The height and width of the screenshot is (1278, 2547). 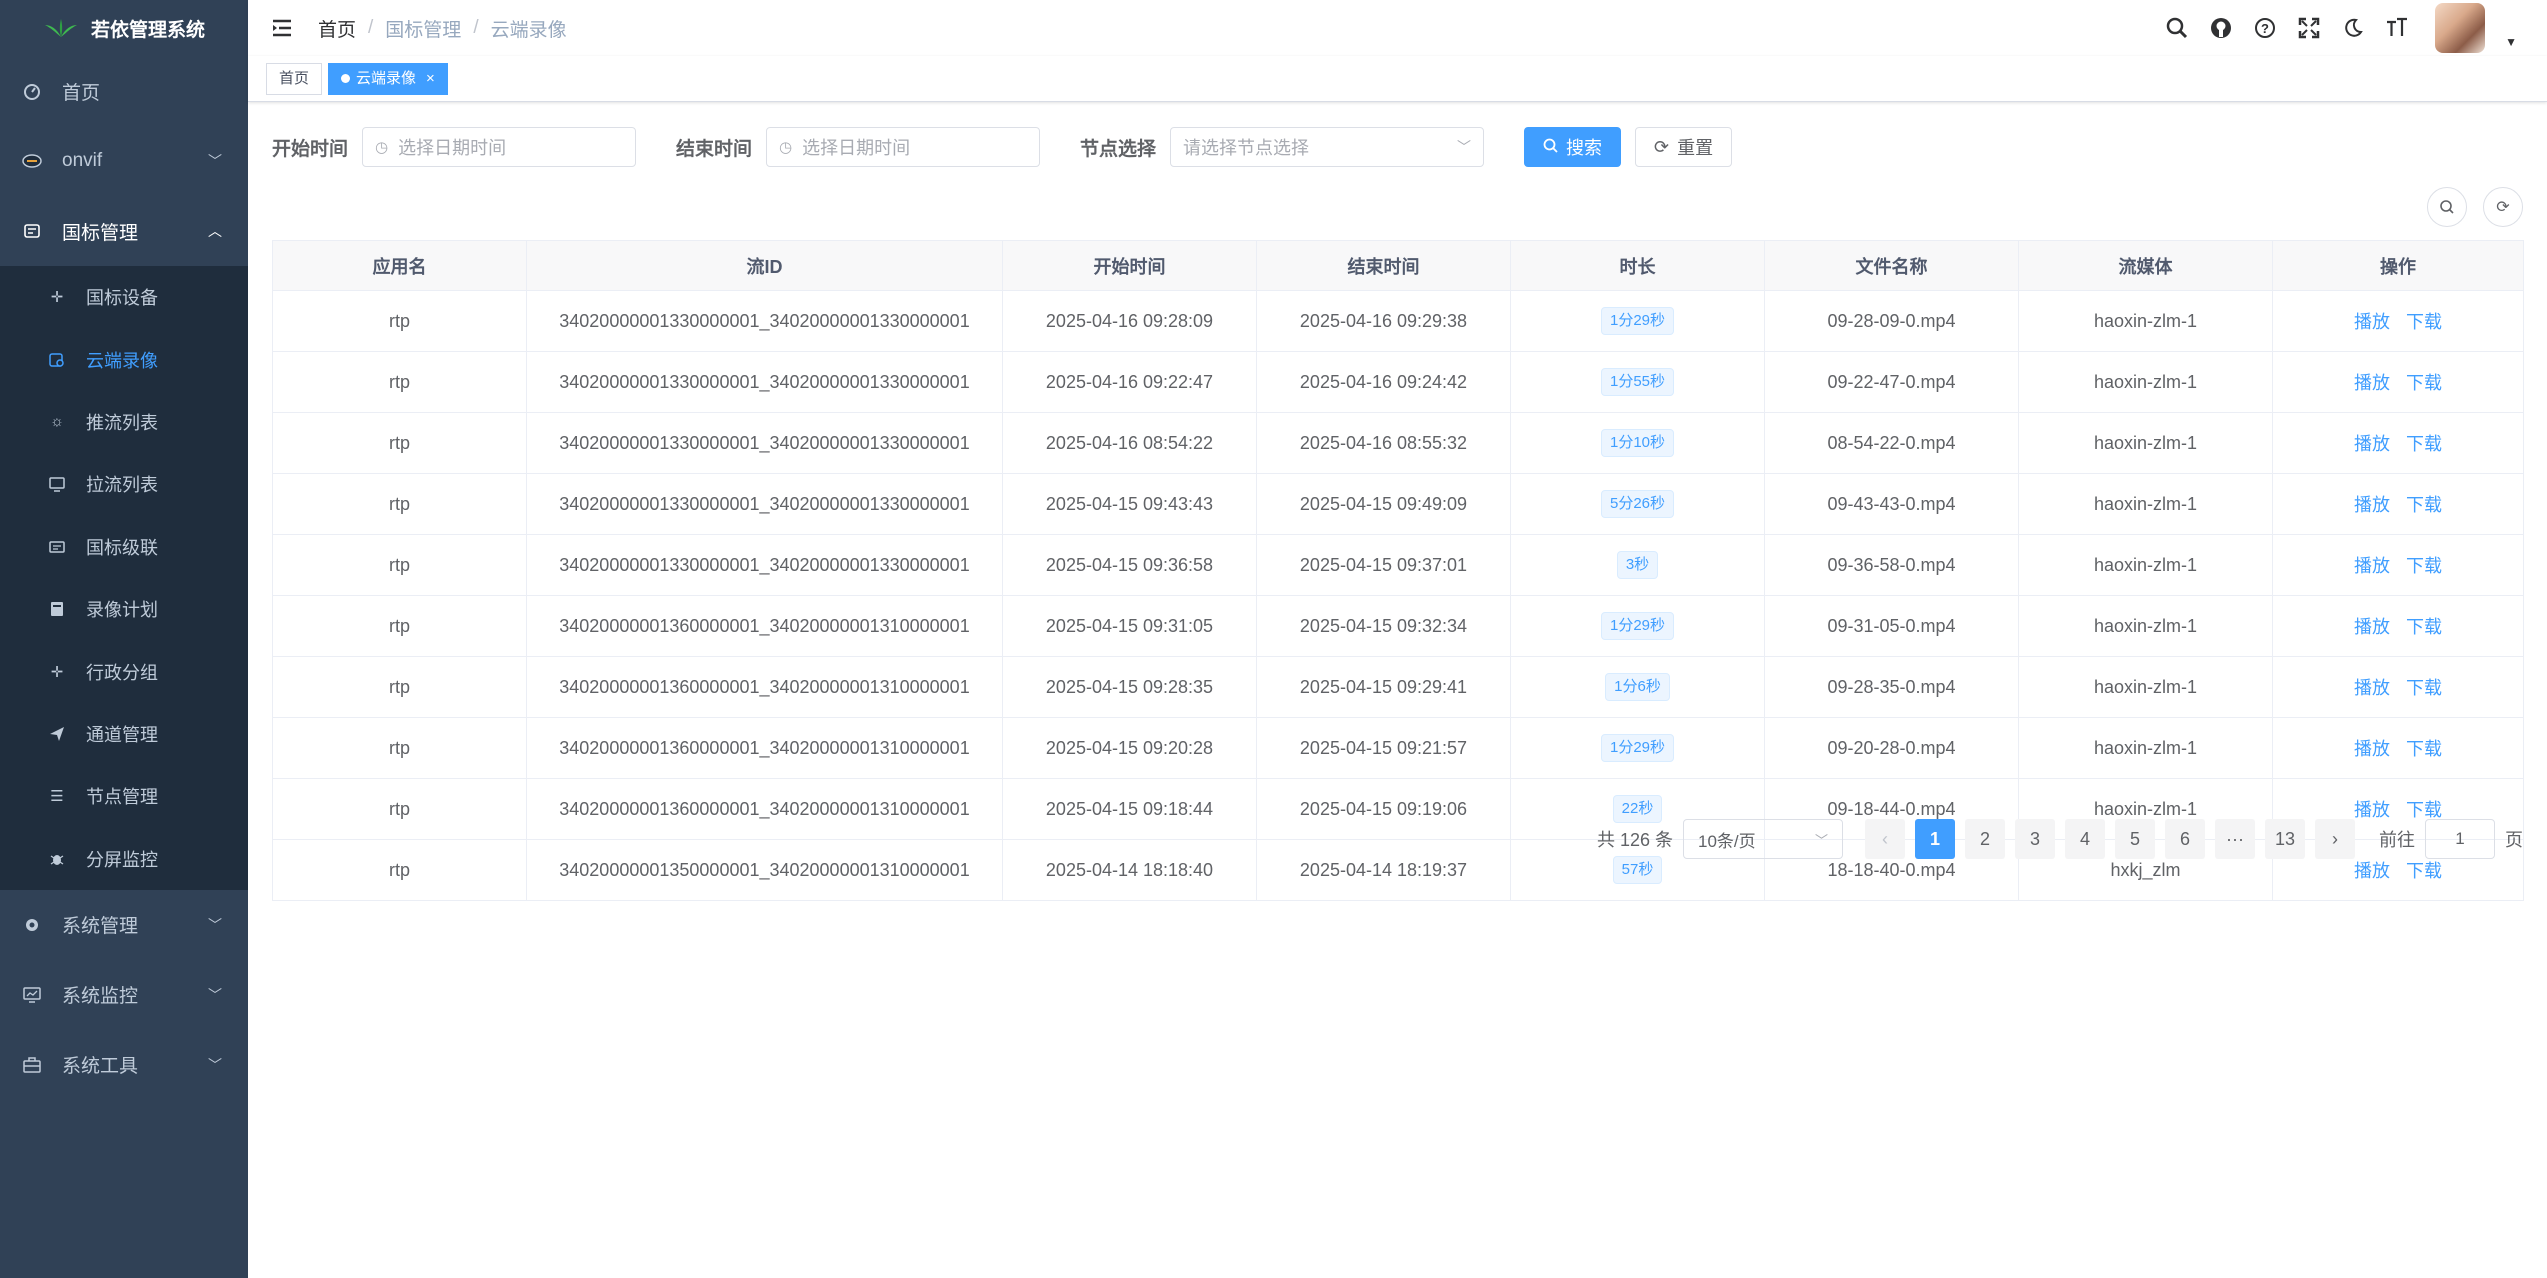 I want to click on node-select-label: 节点选择, so click(x=1118, y=149).